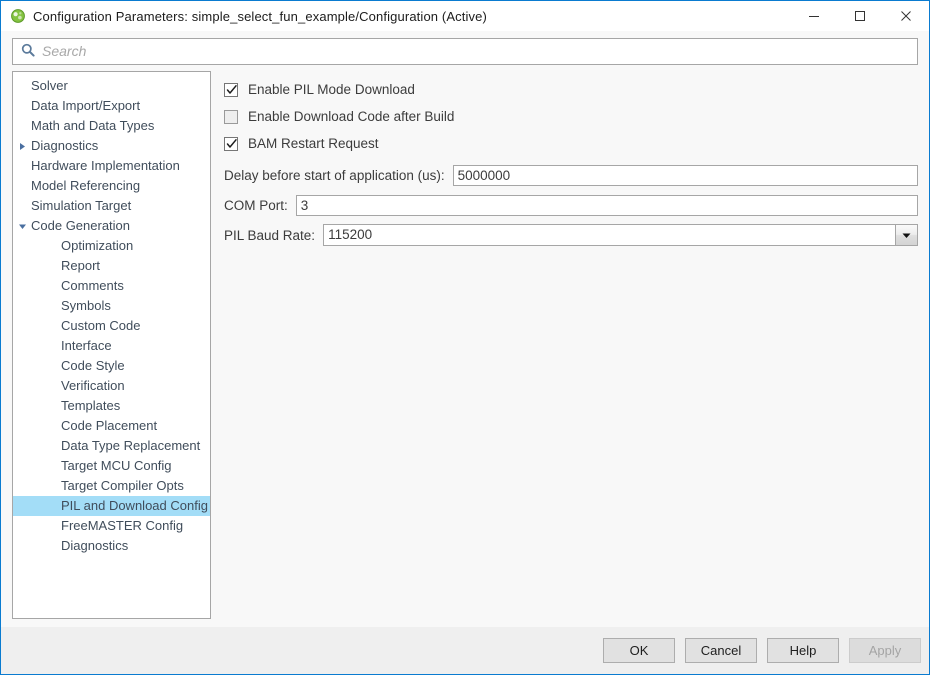  I want to click on tree-item-label: Target MCU Config, so click(116, 465).